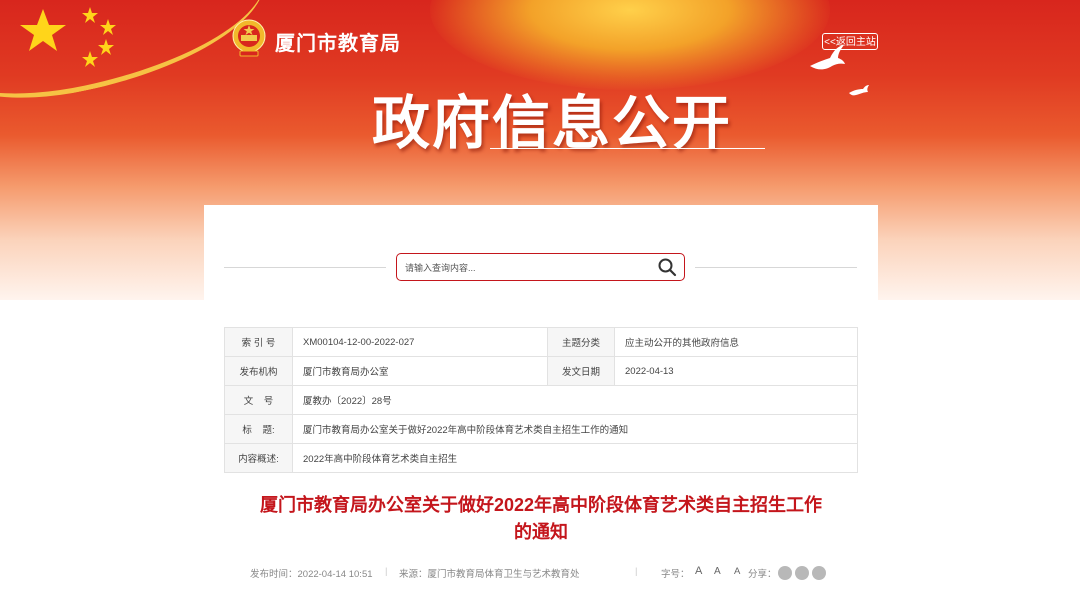 The width and height of the screenshot is (1080, 589). What do you see at coordinates (541, 519) in the screenshot?
I see `article-title: 厦门市教育局办公室关于做好2022年高中阶段体育艺术类自主招生工作 的通知` at bounding box center [541, 519].